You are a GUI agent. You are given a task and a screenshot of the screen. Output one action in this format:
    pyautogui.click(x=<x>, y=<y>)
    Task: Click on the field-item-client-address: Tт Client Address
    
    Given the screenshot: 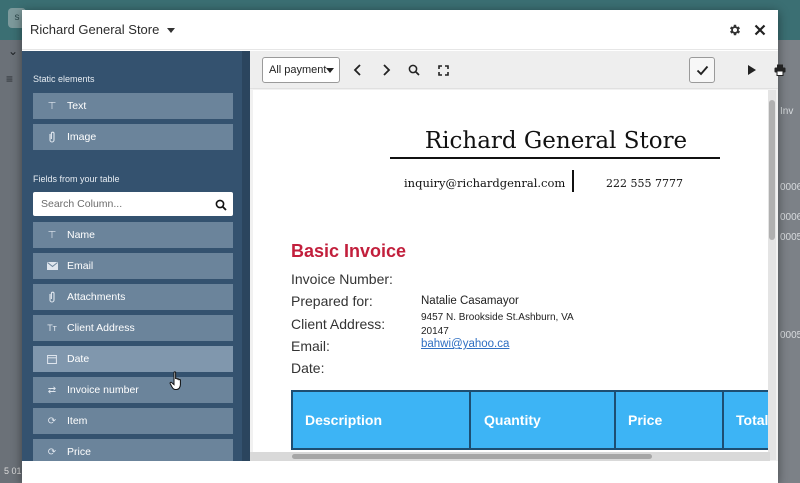 What is the action you would take?
    pyautogui.click(x=133, y=328)
    